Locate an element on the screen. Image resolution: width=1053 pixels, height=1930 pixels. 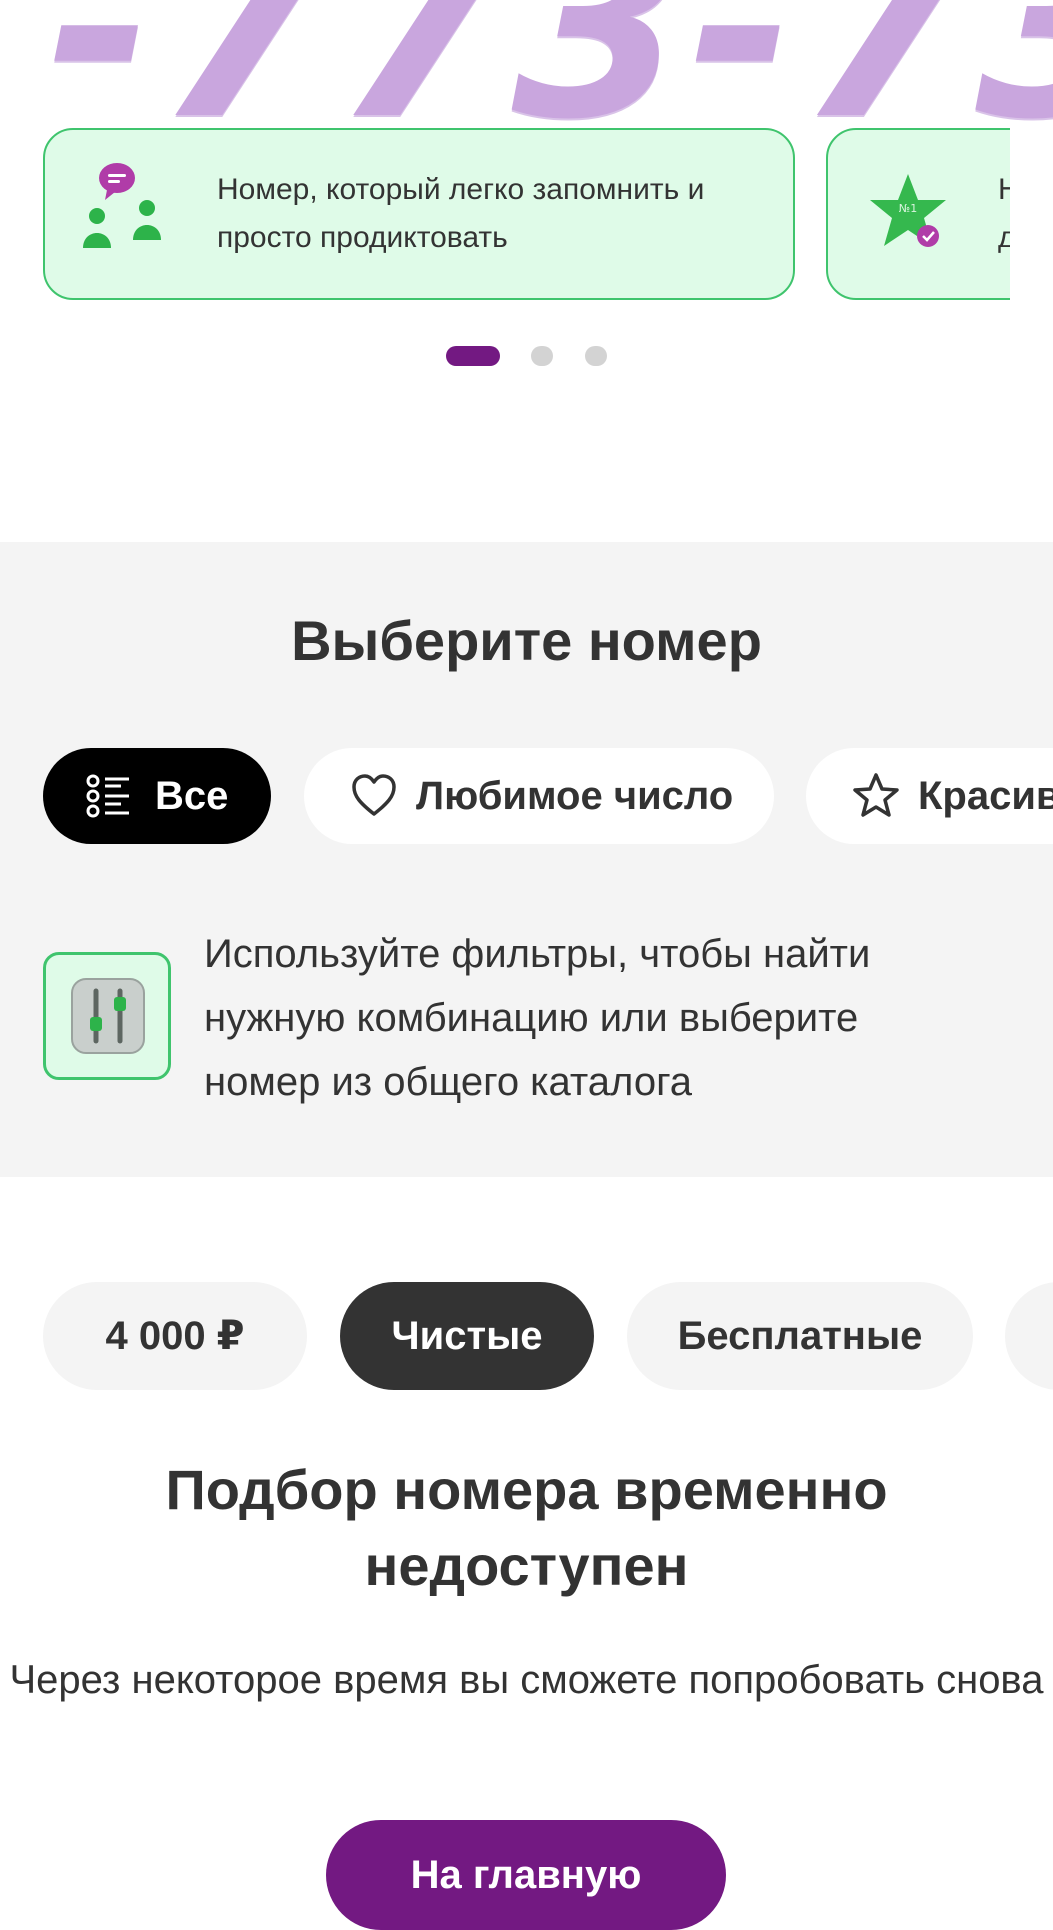
tab-favorite-number: Любимое число is located at coordinates (539, 796).